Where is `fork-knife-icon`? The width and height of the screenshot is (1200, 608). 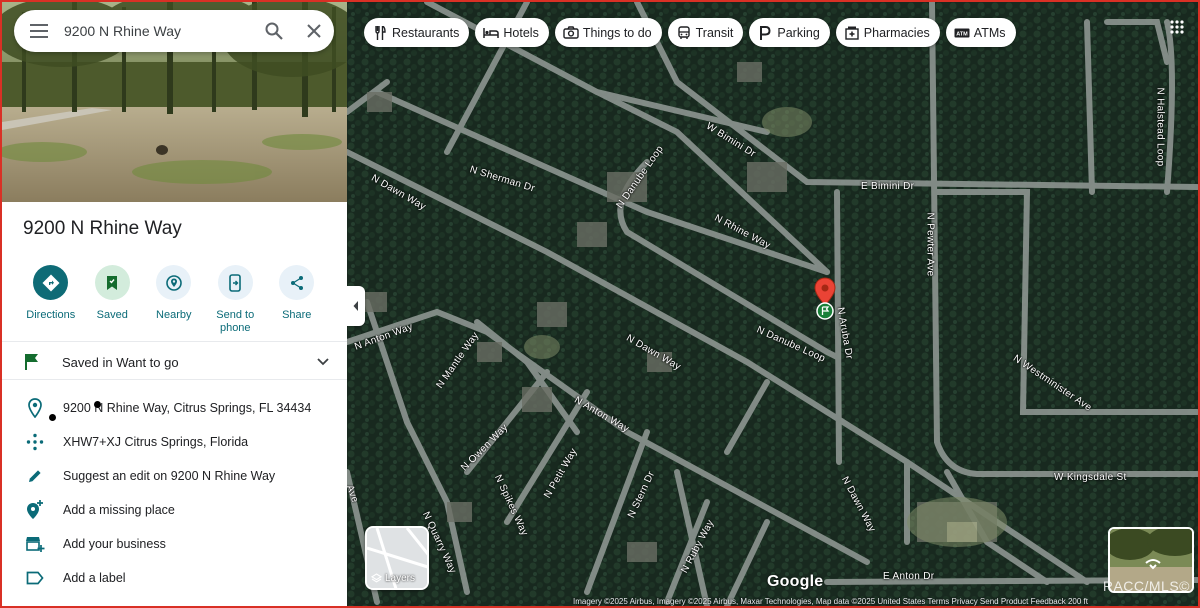
fork-knife-icon is located at coordinates (380, 33).